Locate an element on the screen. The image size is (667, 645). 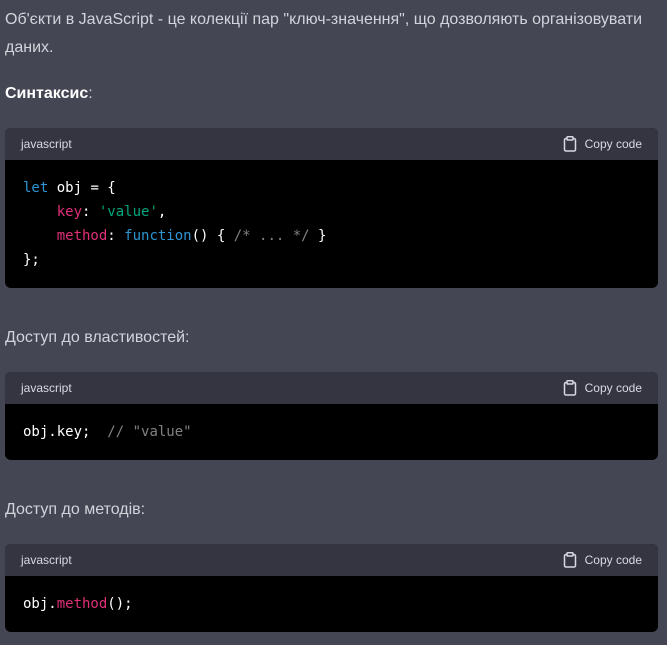
code-line: obj.method(); is located at coordinates (331, 604).